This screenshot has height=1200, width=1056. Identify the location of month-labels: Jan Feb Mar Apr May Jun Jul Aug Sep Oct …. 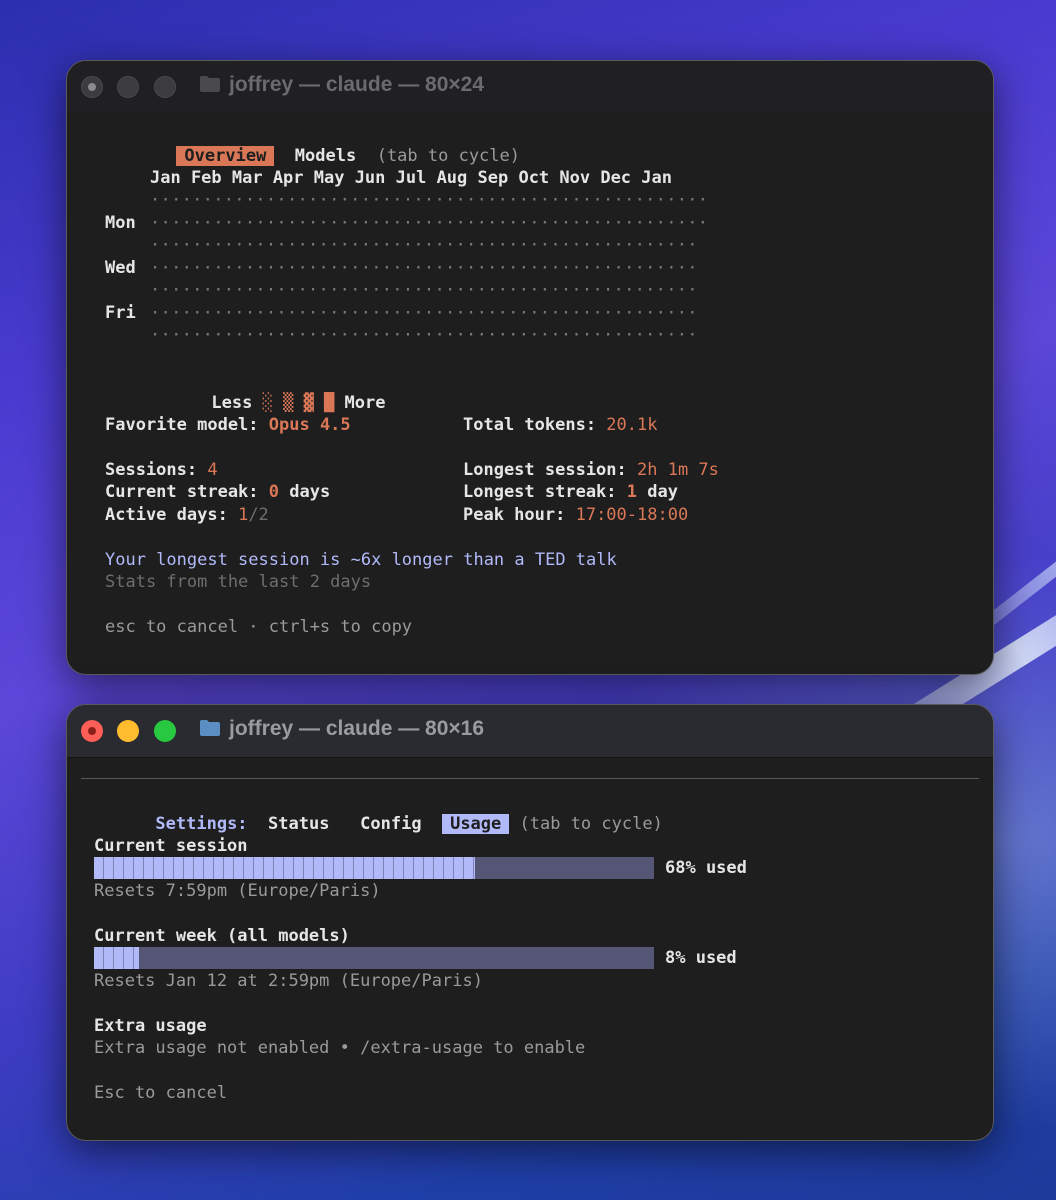
(411, 178).